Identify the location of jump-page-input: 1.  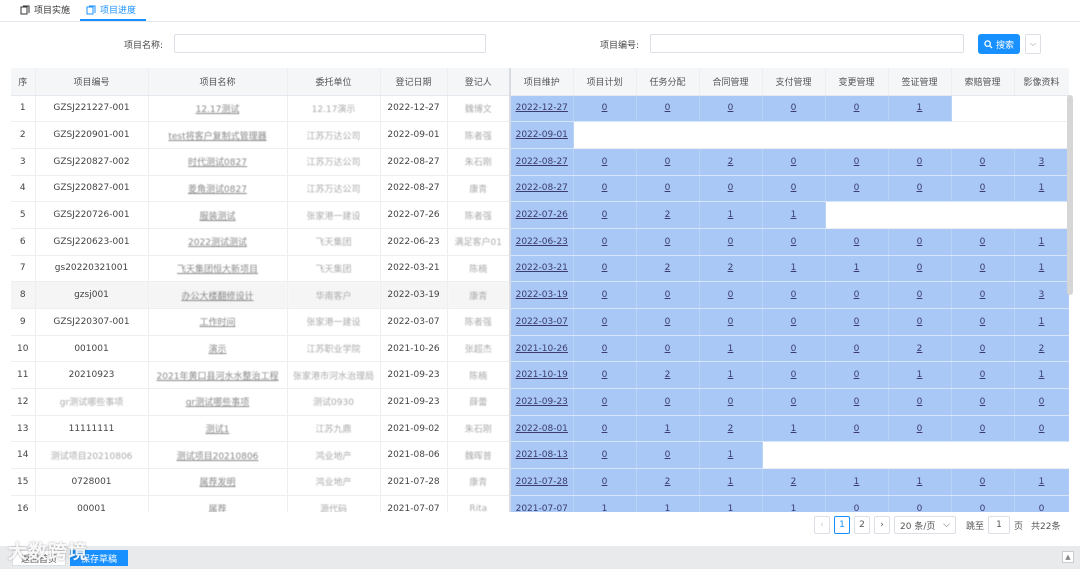
(999, 525).